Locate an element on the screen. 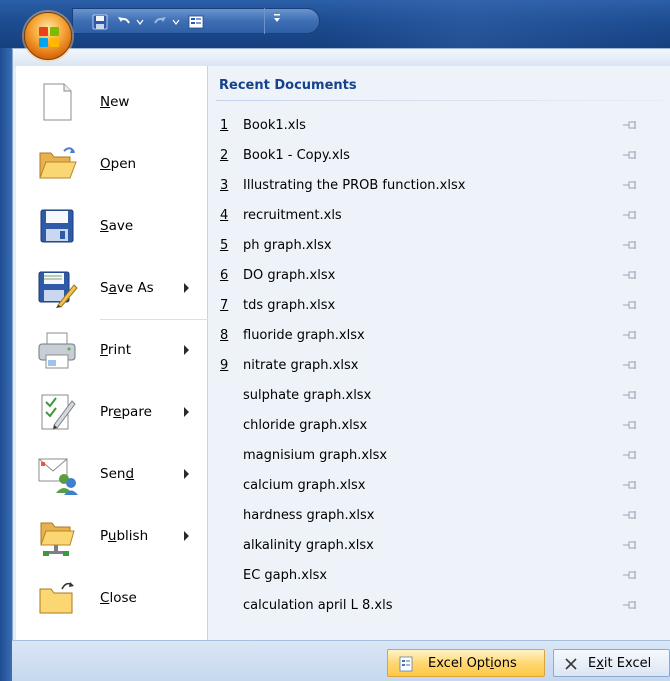 The height and width of the screenshot is (681, 670). menu-item-label: Publish is located at coordinates (124, 536).